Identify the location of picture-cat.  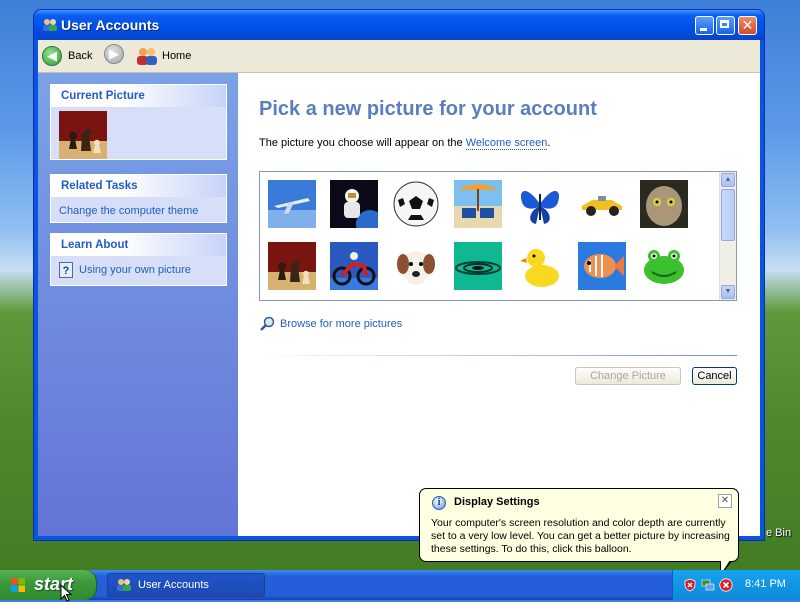
(664, 204).